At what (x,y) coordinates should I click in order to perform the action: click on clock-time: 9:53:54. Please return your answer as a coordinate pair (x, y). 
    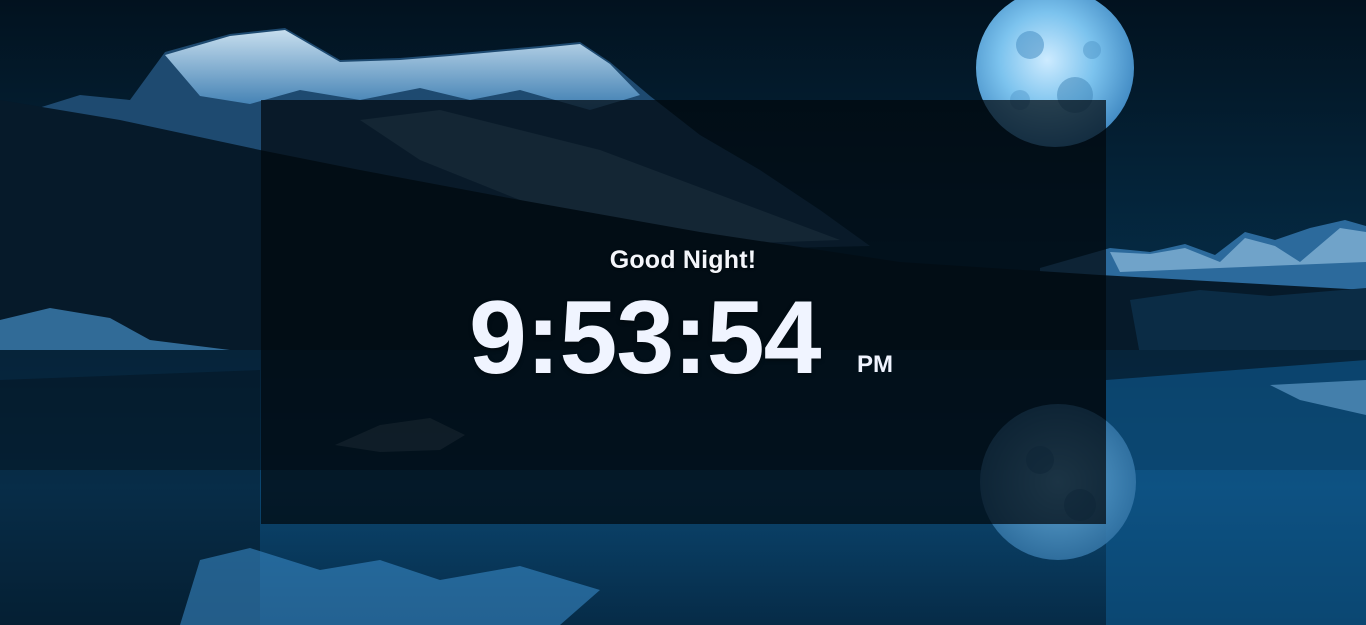
    Looking at the image, I should click on (645, 338).